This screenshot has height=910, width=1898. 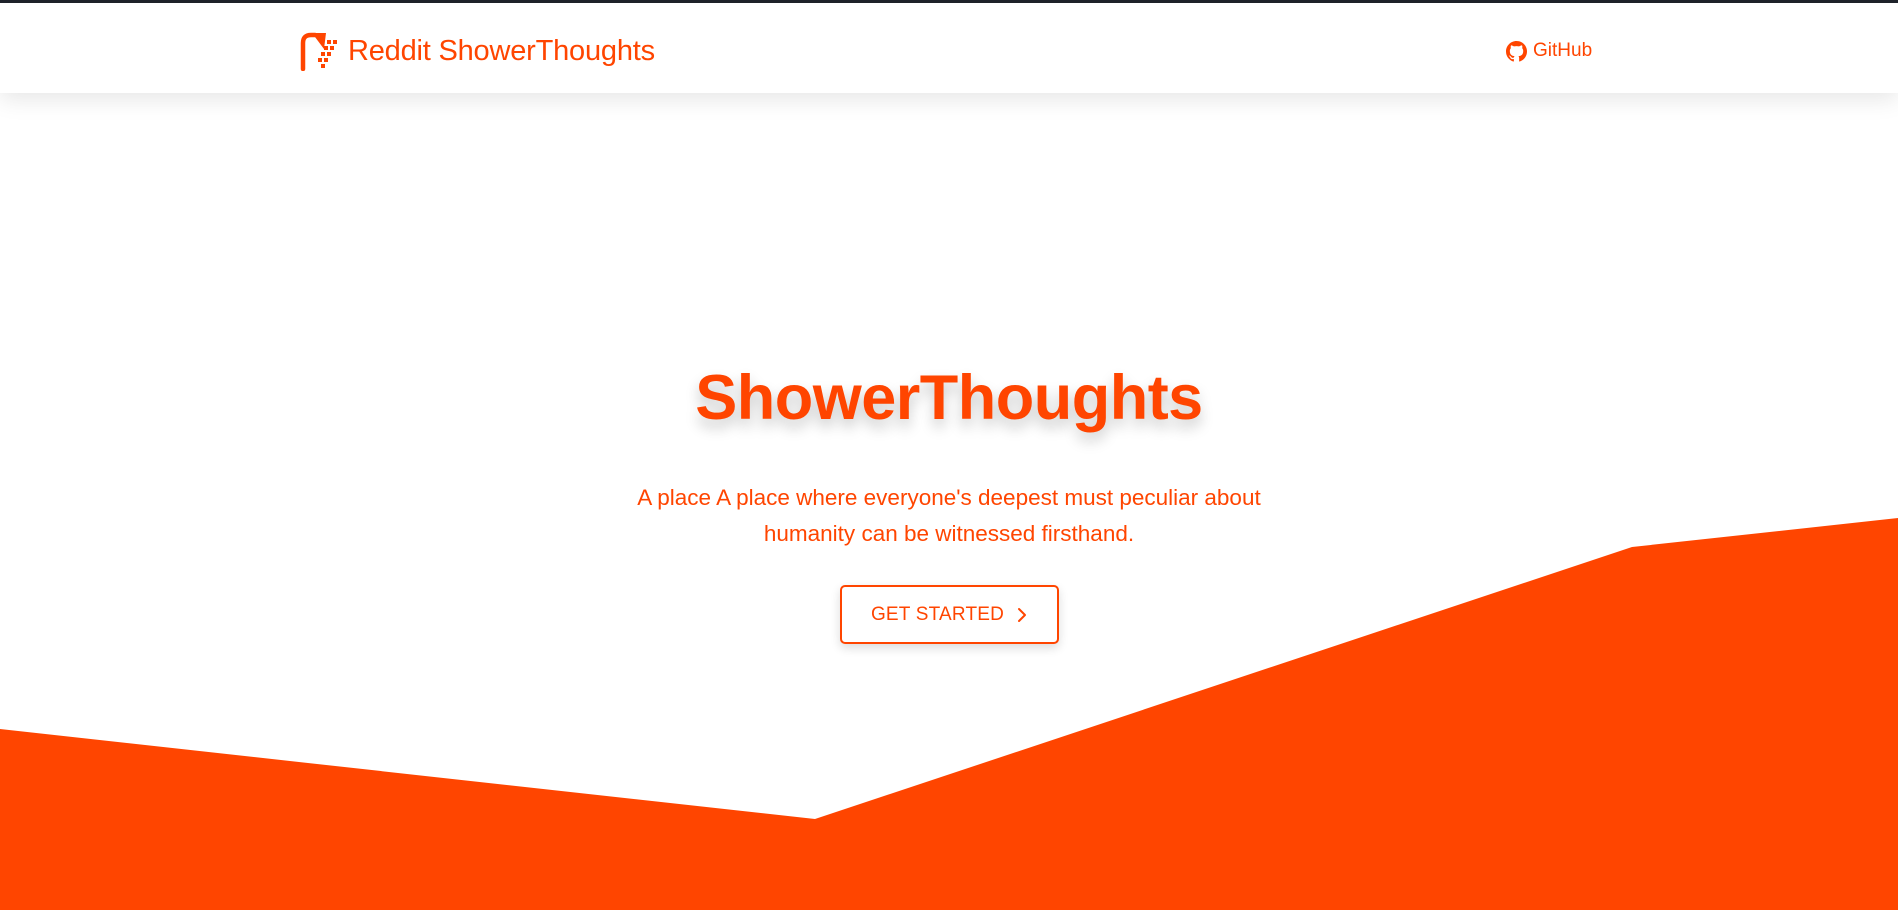 What do you see at coordinates (949, 398) in the screenshot?
I see `hero-title: ShowerThoughts` at bounding box center [949, 398].